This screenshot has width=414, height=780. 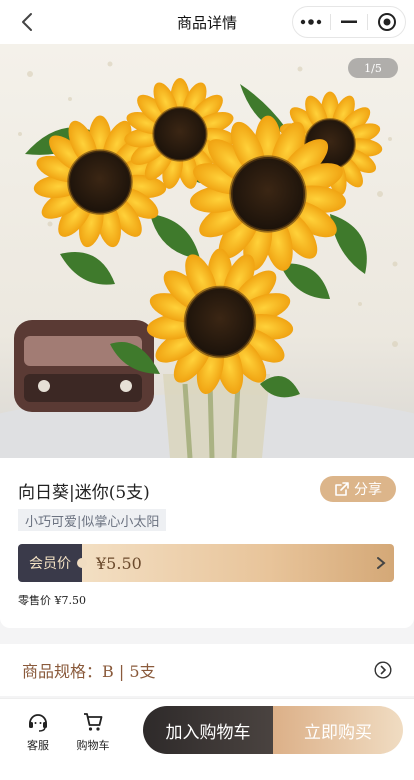 I want to click on add-to-cart-button: 加入购物车, so click(x=208, y=730).